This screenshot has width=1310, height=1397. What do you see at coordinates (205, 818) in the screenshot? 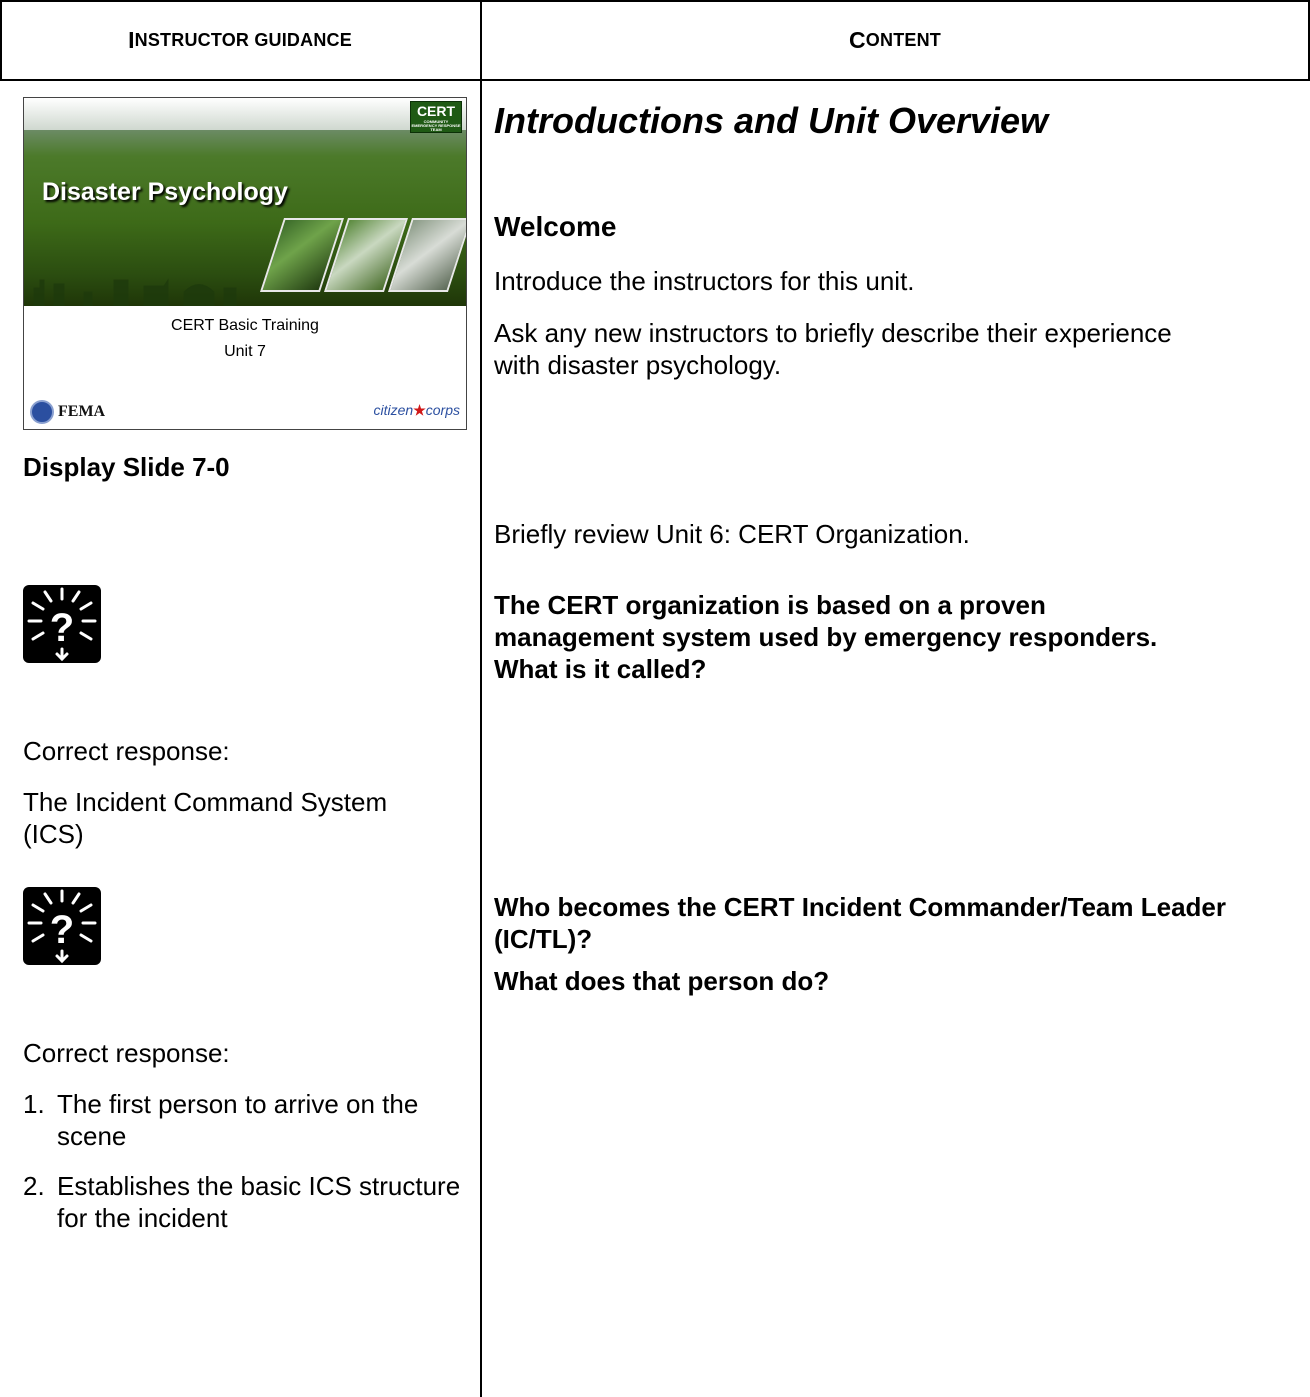
I see `answer-ics: The Incident Command System (ICS)` at bounding box center [205, 818].